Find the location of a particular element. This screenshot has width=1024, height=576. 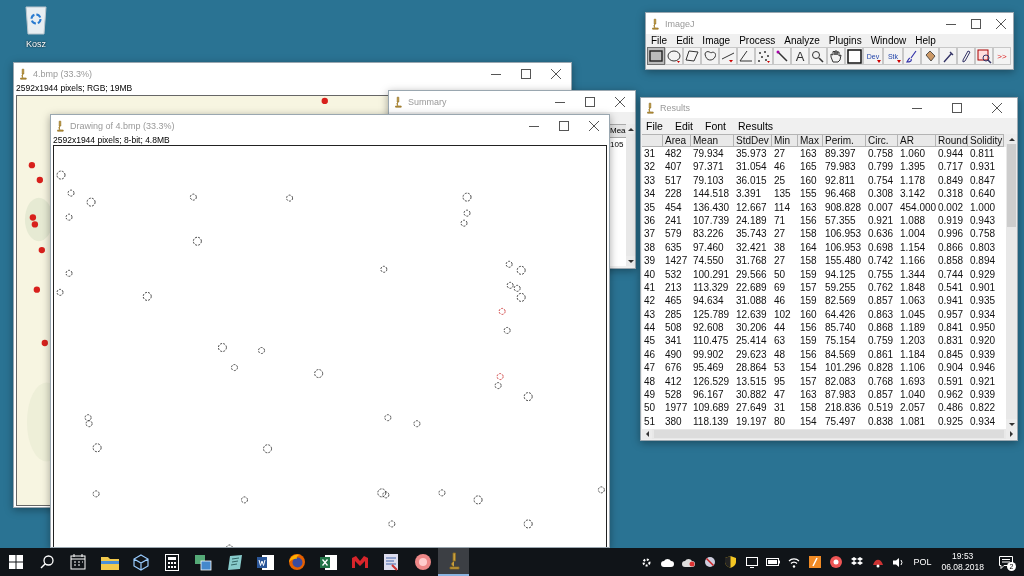

scroll-right-button is located at coordinates (1011, 434).